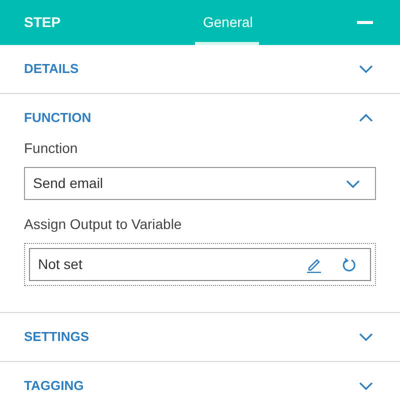  What do you see at coordinates (51, 148) in the screenshot?
I see `field-label: Function` at bounding box center [51, 148].